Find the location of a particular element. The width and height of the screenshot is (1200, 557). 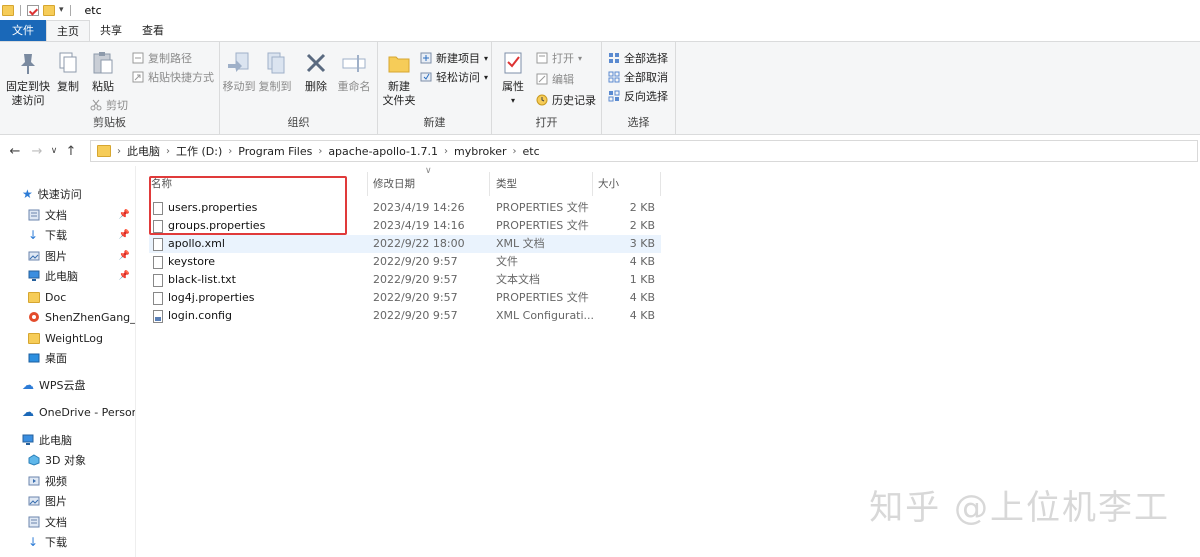

cube-icon is located at coordinates (34, 460).